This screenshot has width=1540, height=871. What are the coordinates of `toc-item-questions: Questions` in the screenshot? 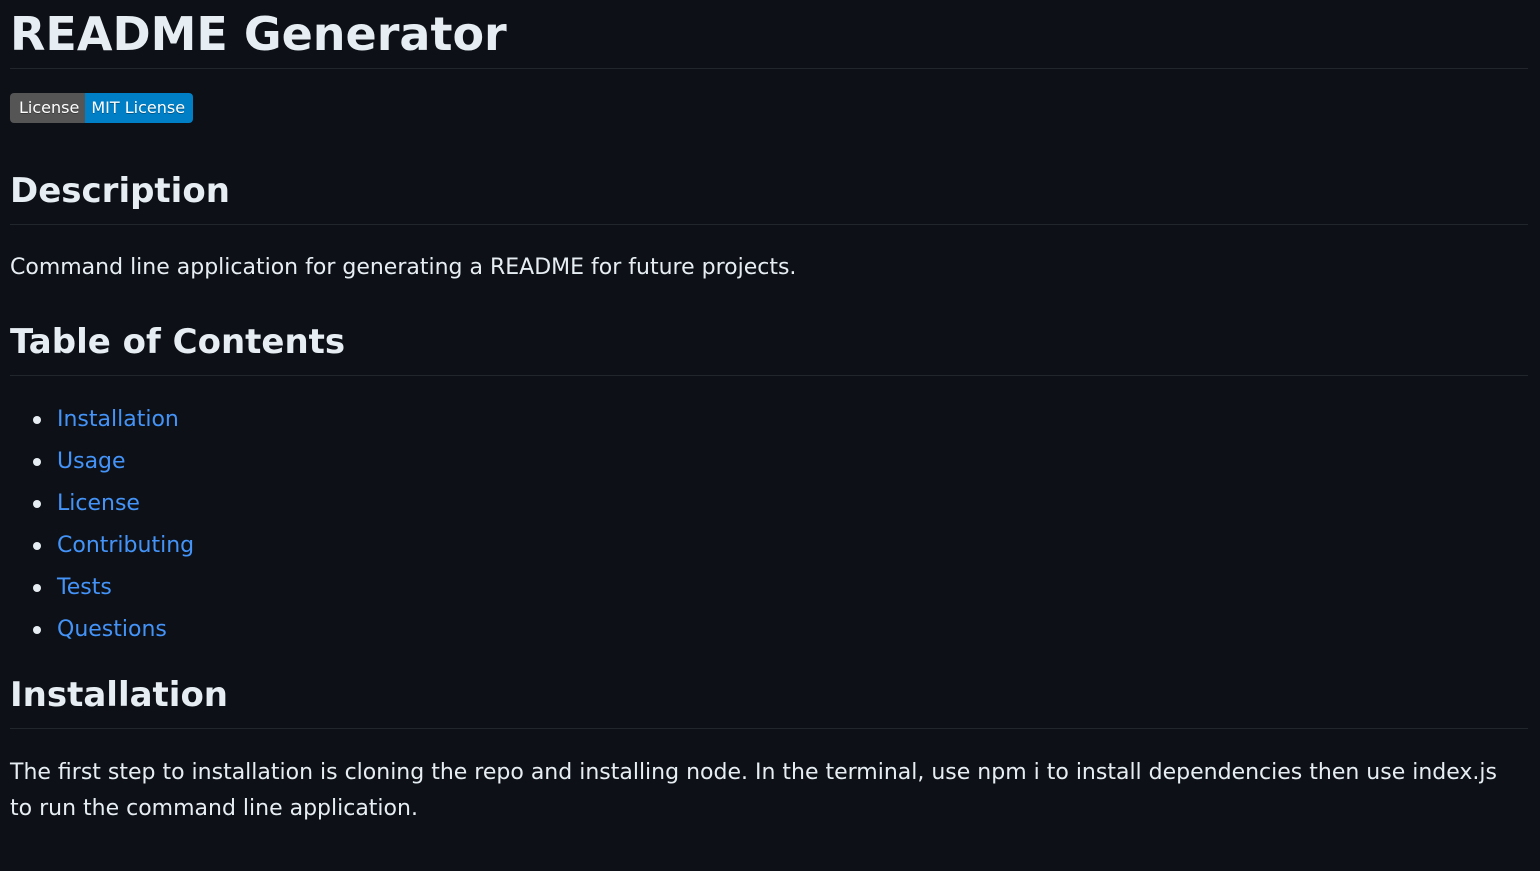 It's located at (780, 630).